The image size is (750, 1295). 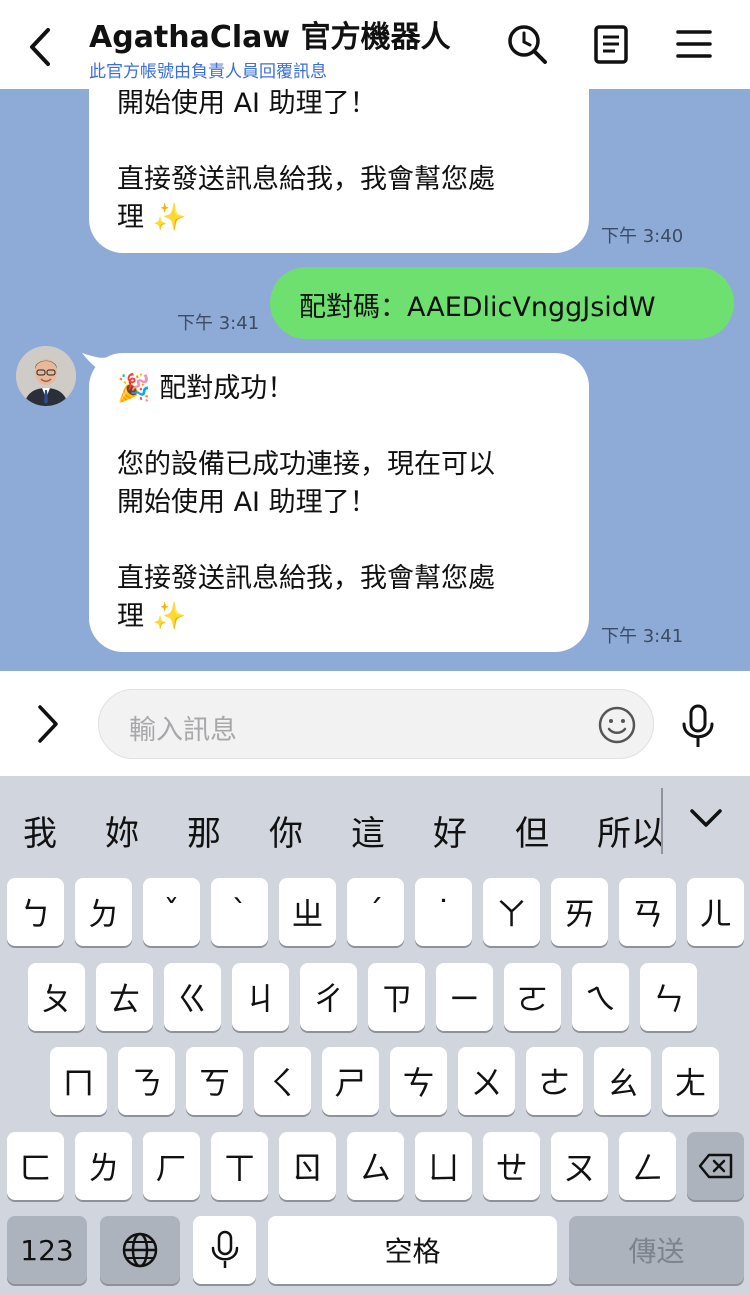 What do you see at coordinates (443, 1166) in the screenshot?
I see `key: ㄩ` at bounding box center [443, 1166].